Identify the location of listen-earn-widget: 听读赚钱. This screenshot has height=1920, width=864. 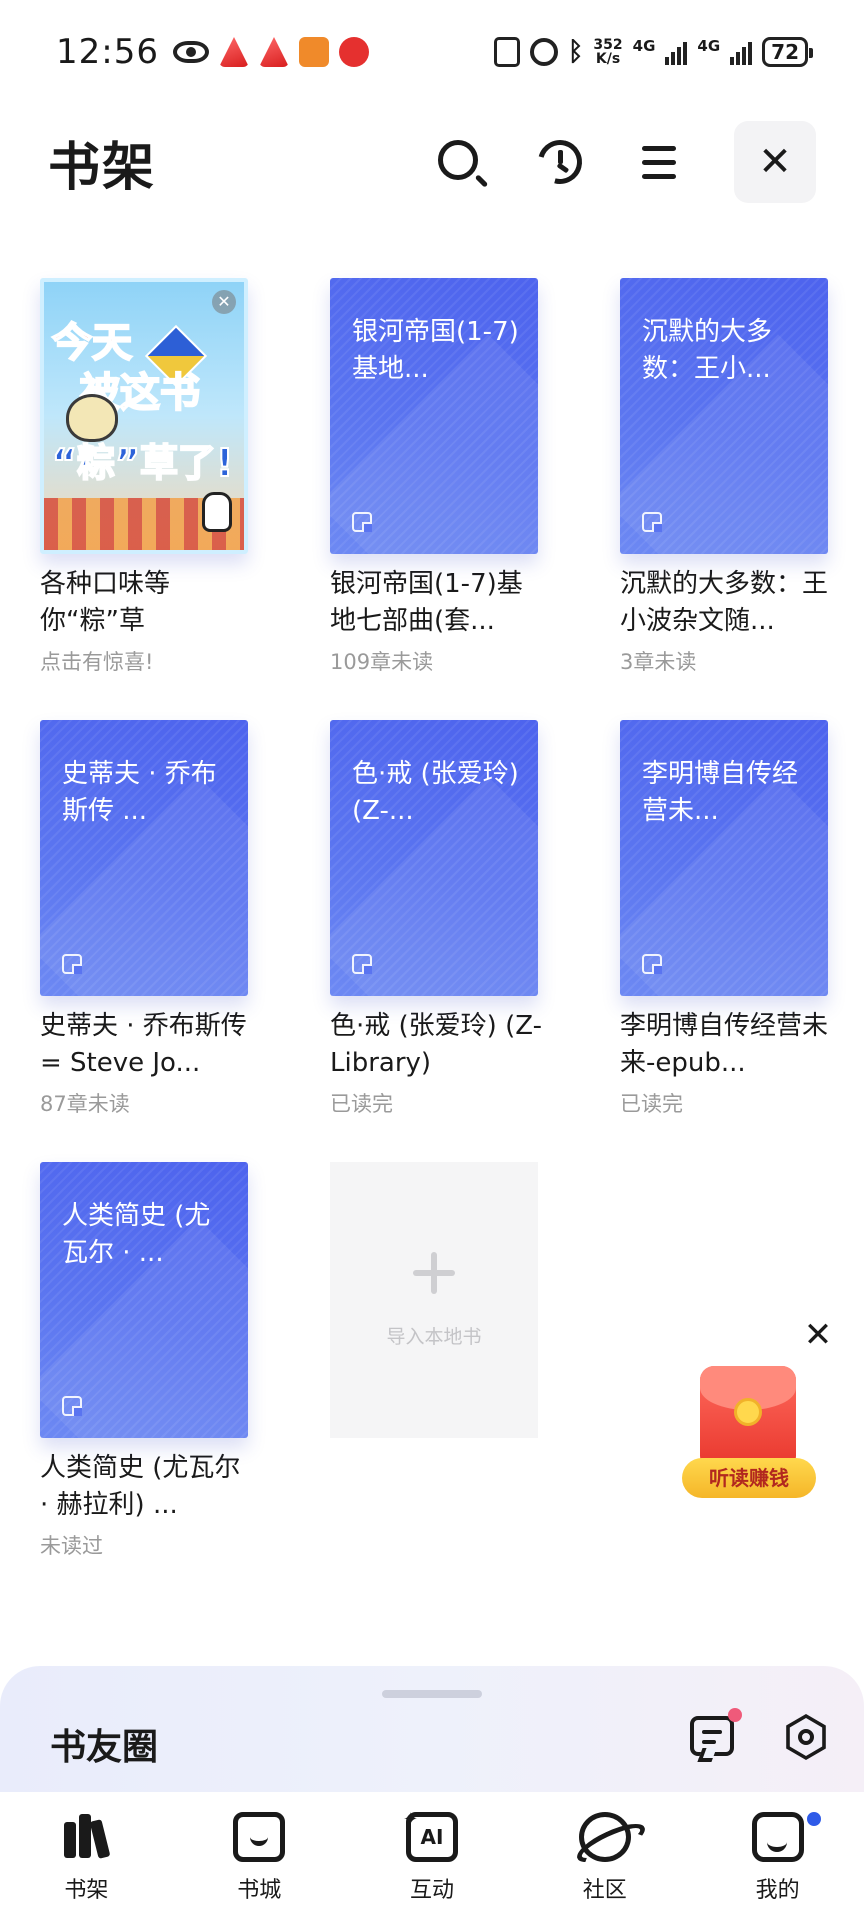
(749, 1432).